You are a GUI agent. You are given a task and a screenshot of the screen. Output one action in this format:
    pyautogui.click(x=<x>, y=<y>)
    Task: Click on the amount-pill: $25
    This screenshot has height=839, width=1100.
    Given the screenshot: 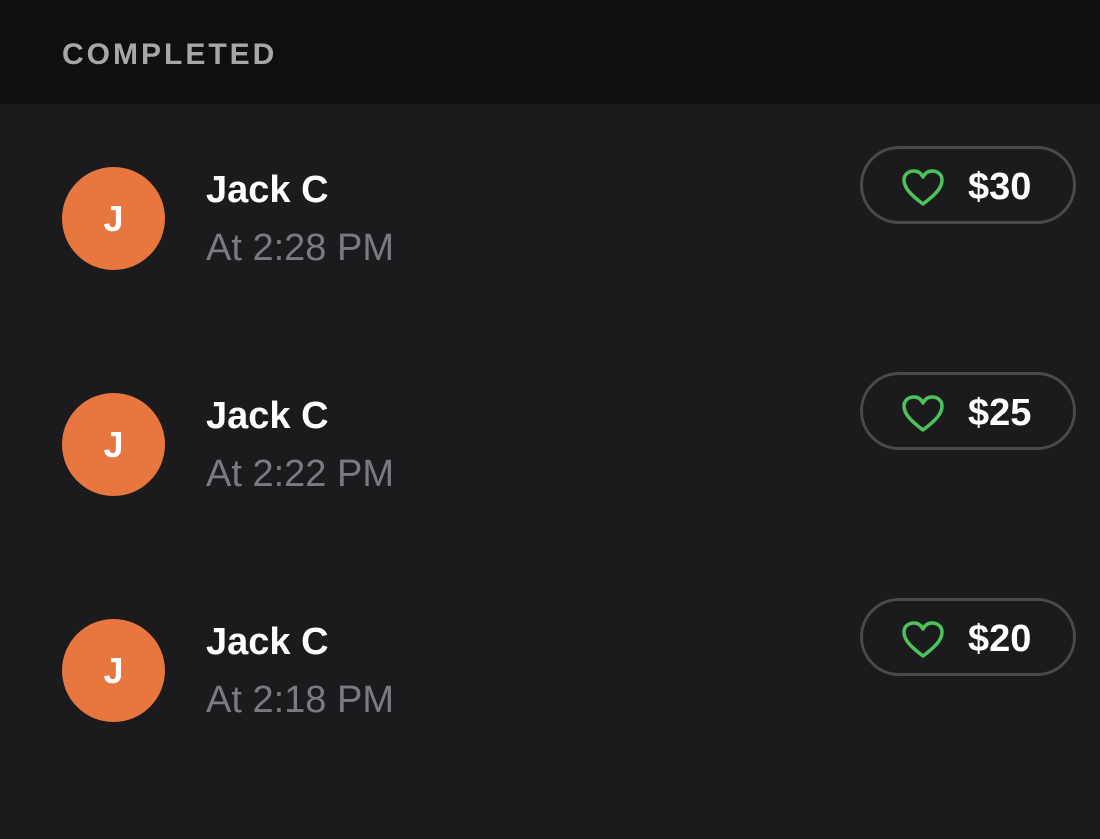 What is the action you would take?
    pyautogui.click(x=968, y=411)
    